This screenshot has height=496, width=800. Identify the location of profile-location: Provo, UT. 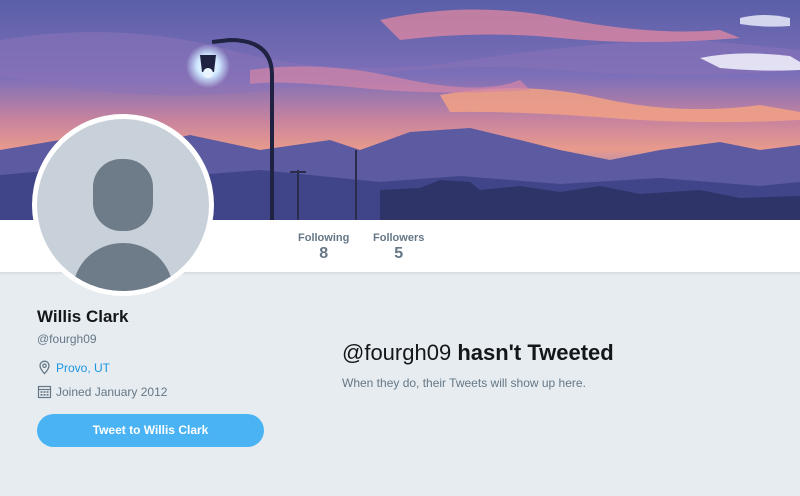
(73, 367).